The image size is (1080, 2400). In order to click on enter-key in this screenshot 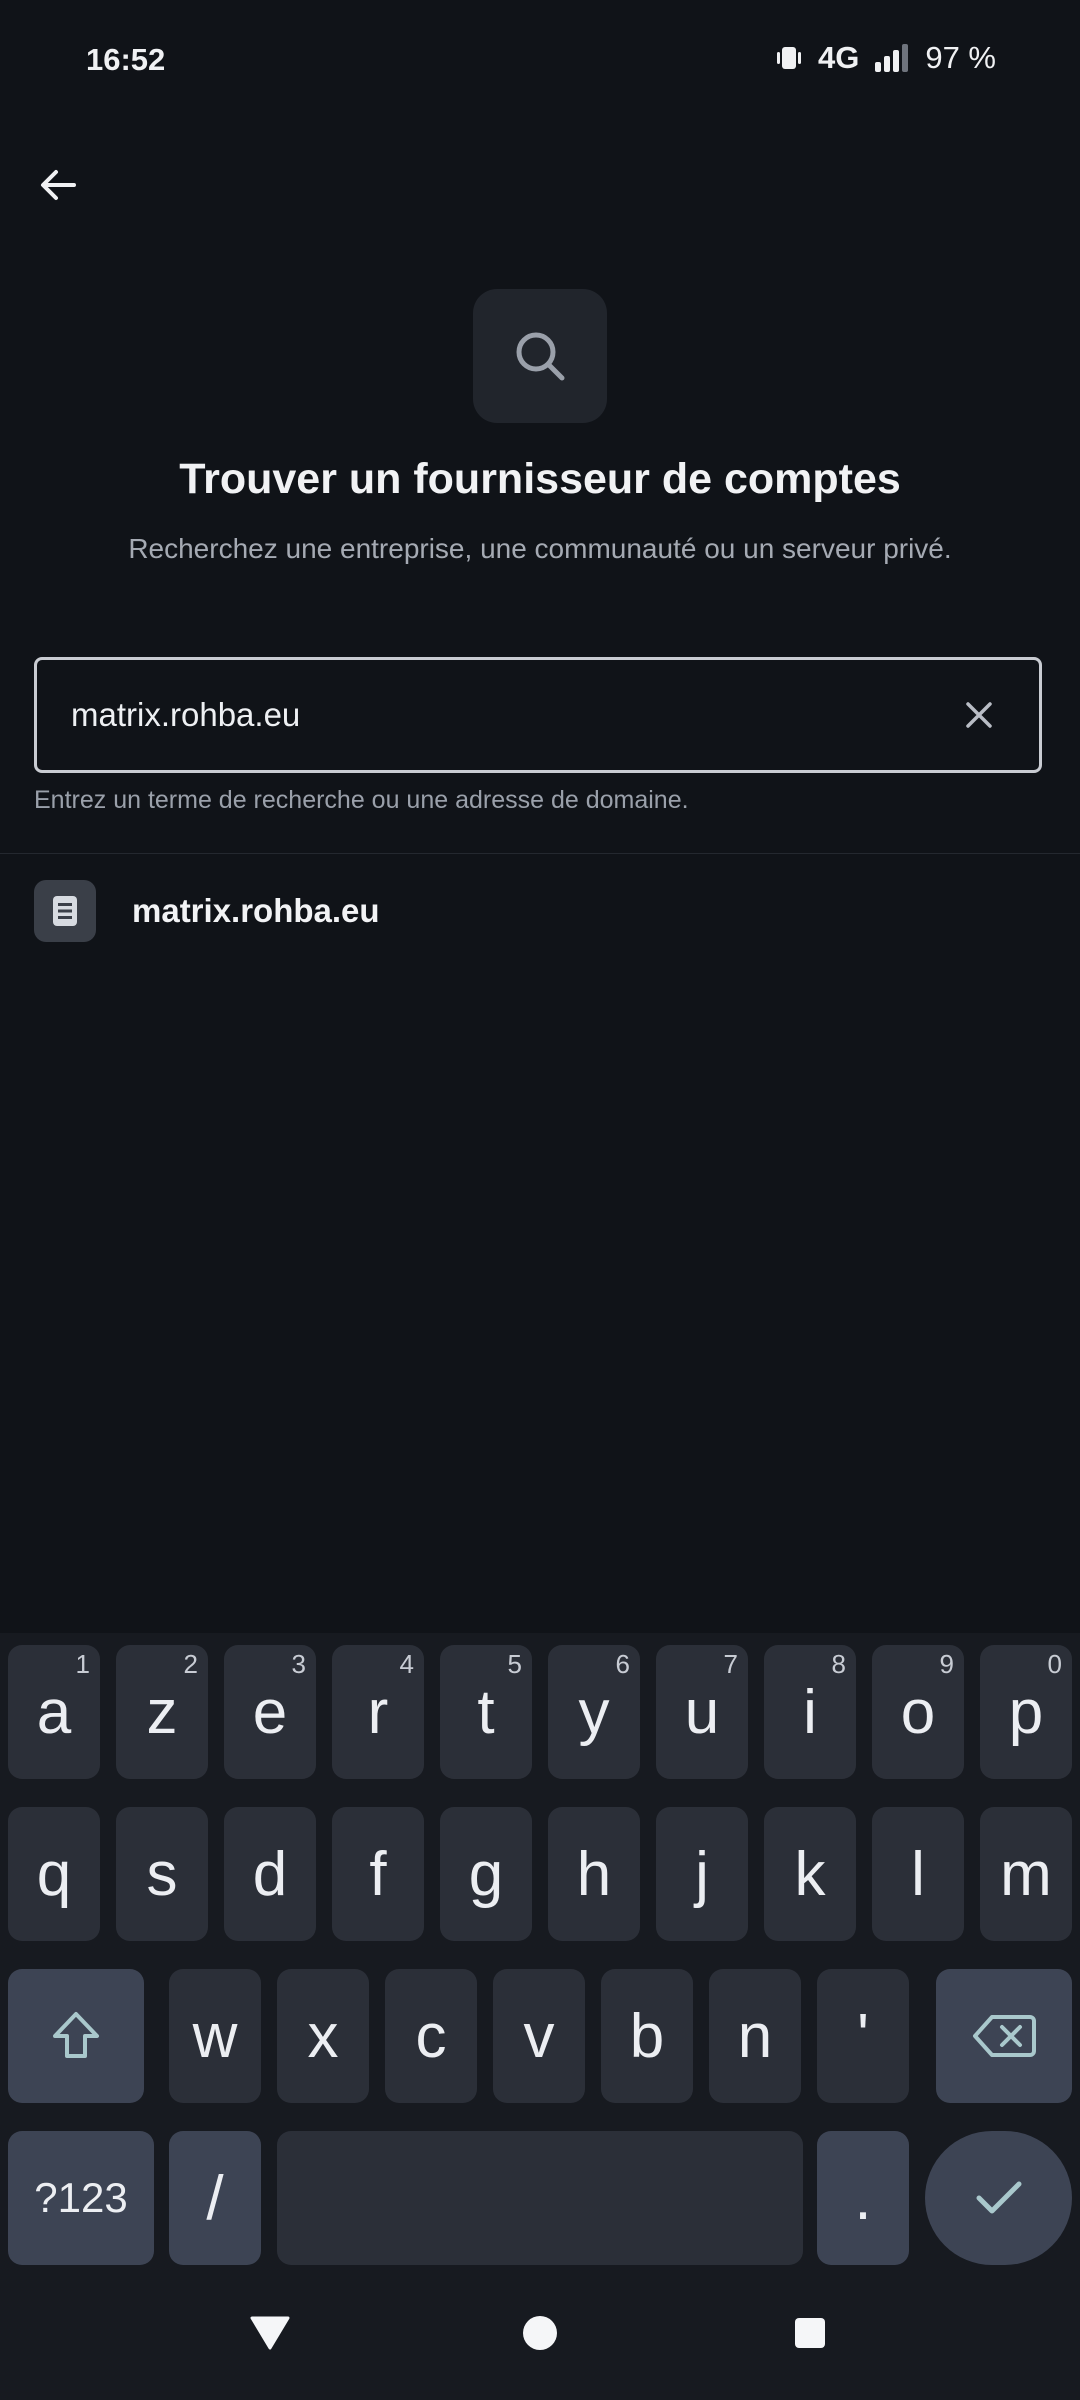, I will do `click(998, 2198)`.